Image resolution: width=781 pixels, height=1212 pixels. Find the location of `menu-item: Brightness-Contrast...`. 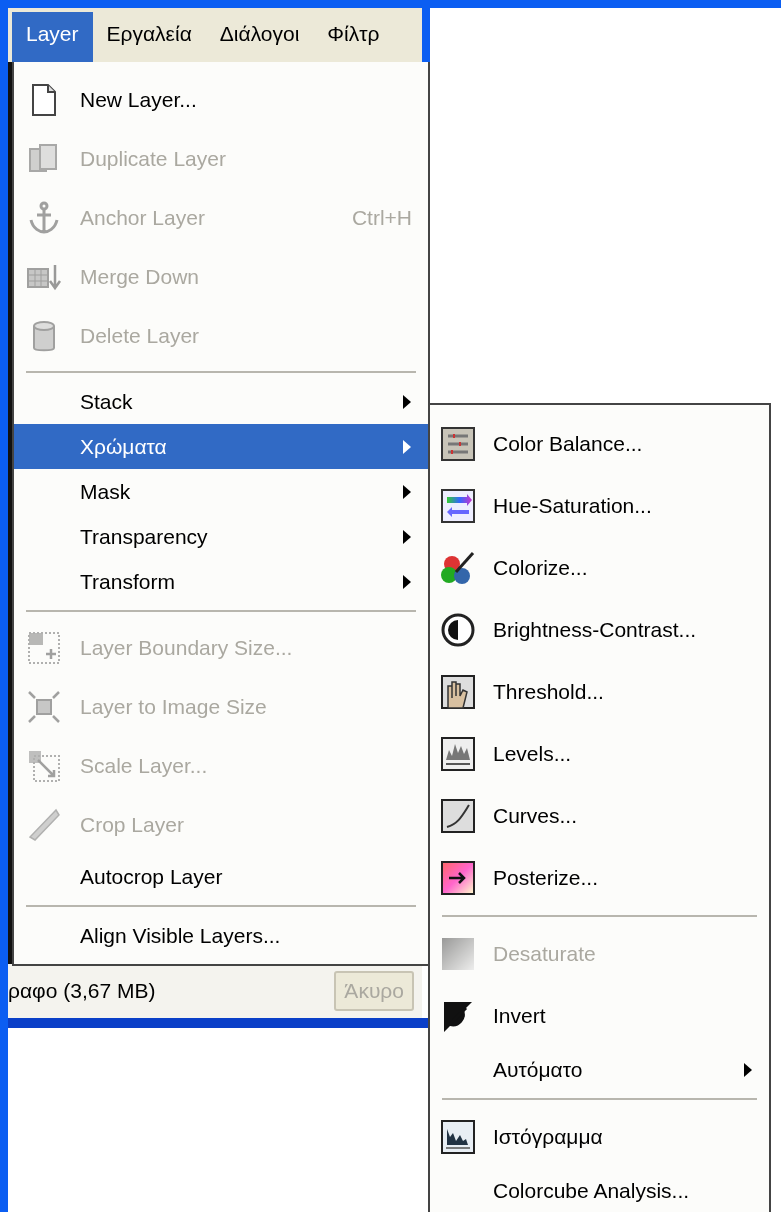

menu-item: Brightness-Contrast... is located at coordinates (599, 630).